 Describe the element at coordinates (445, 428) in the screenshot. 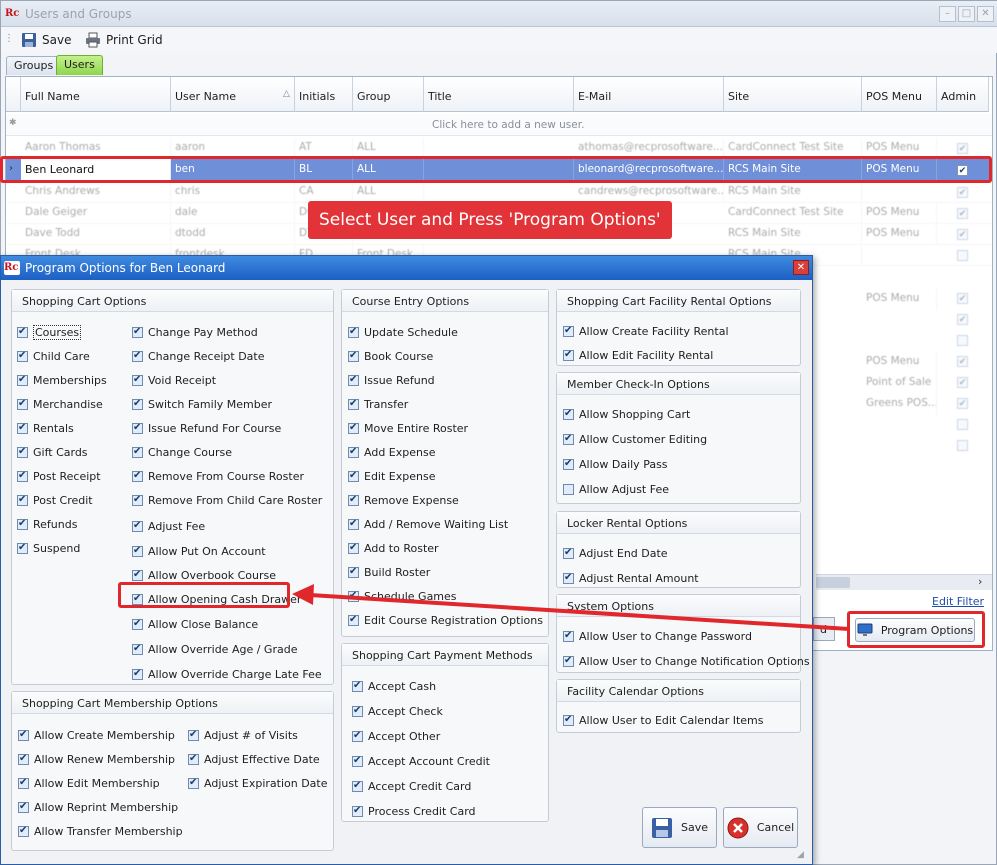

I see `option-move-entire-roster: Move Entire Roster` at that location.